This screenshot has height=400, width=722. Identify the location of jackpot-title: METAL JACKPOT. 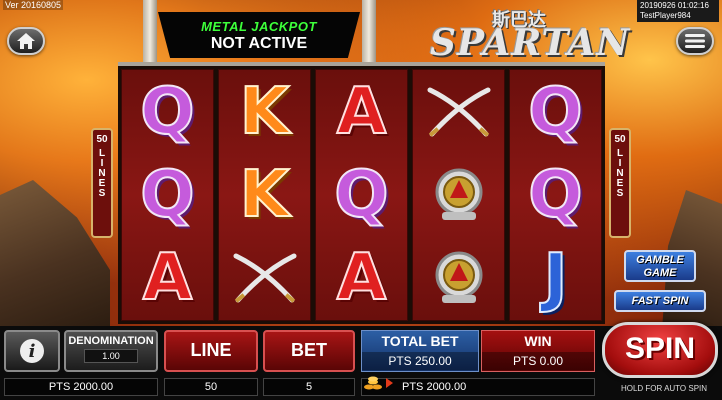
(259, 26).